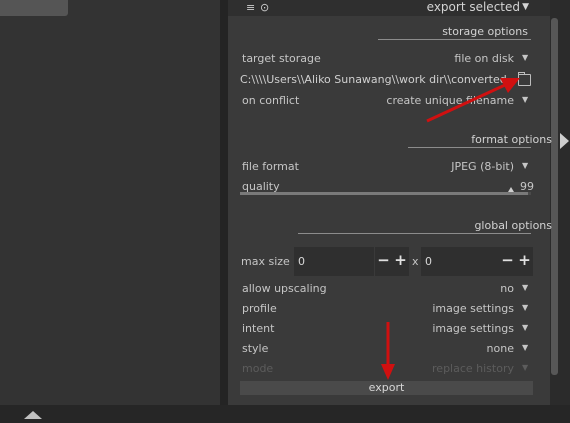  Describe the element at coordinates (400, 261) in the screenshot. I see `width-increase-button: +` at that location.